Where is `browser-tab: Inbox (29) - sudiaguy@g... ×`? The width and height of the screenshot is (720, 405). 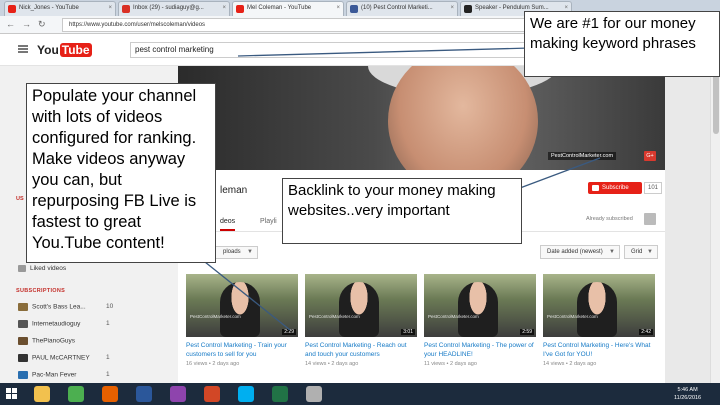 browser-tab: Inbox (29) - sudiaguy@g... × is located at coordinates (174, 8).